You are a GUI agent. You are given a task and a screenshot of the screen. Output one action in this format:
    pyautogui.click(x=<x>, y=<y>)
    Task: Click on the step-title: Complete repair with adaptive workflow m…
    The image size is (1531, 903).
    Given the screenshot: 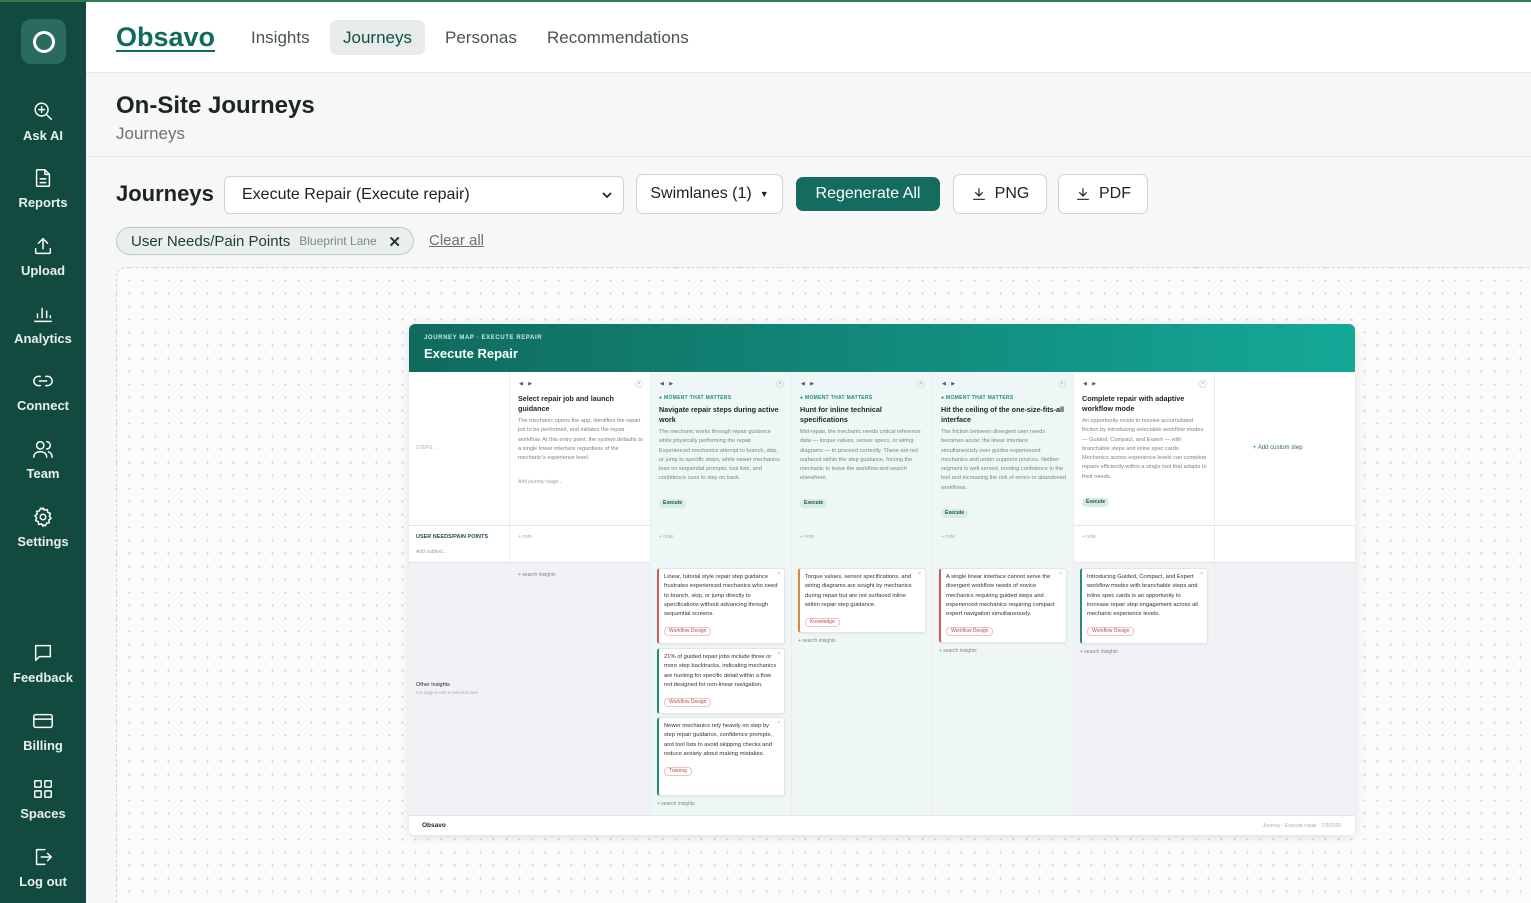 What is the action you would take?
    pyautogui.click(x=1144, y=403)
    